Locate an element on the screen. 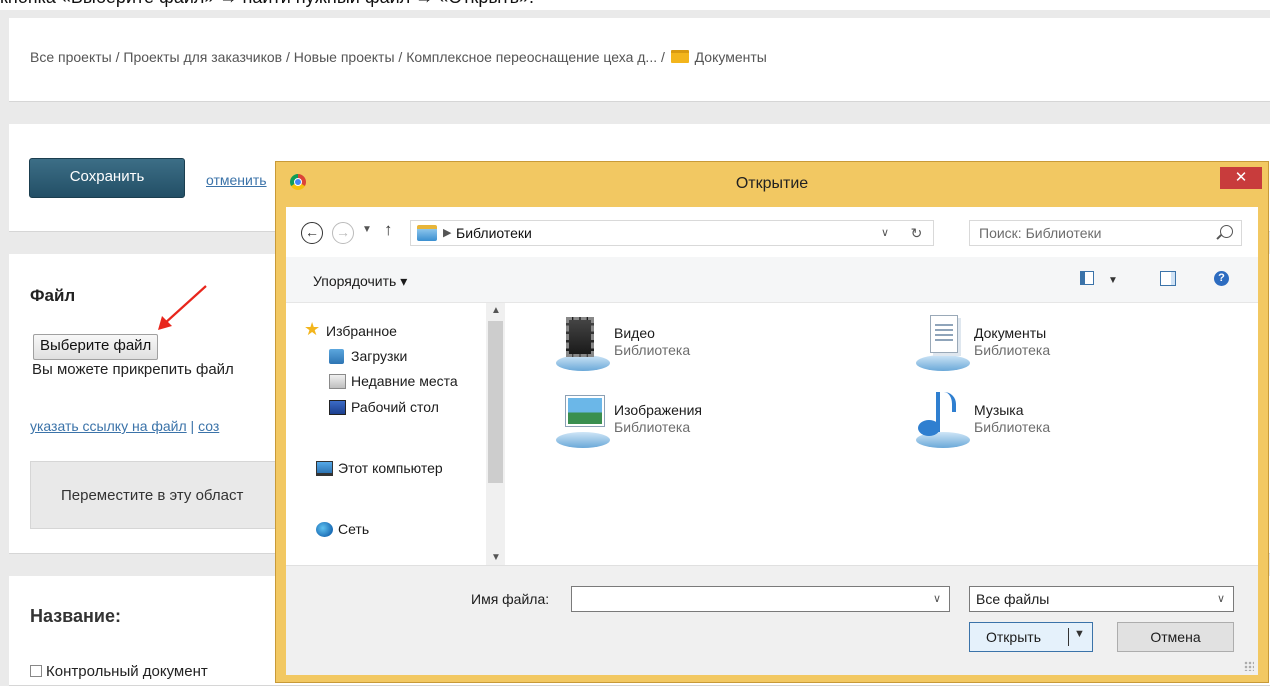  refresh-icon: ↻ is located at coordinates (917, 233).